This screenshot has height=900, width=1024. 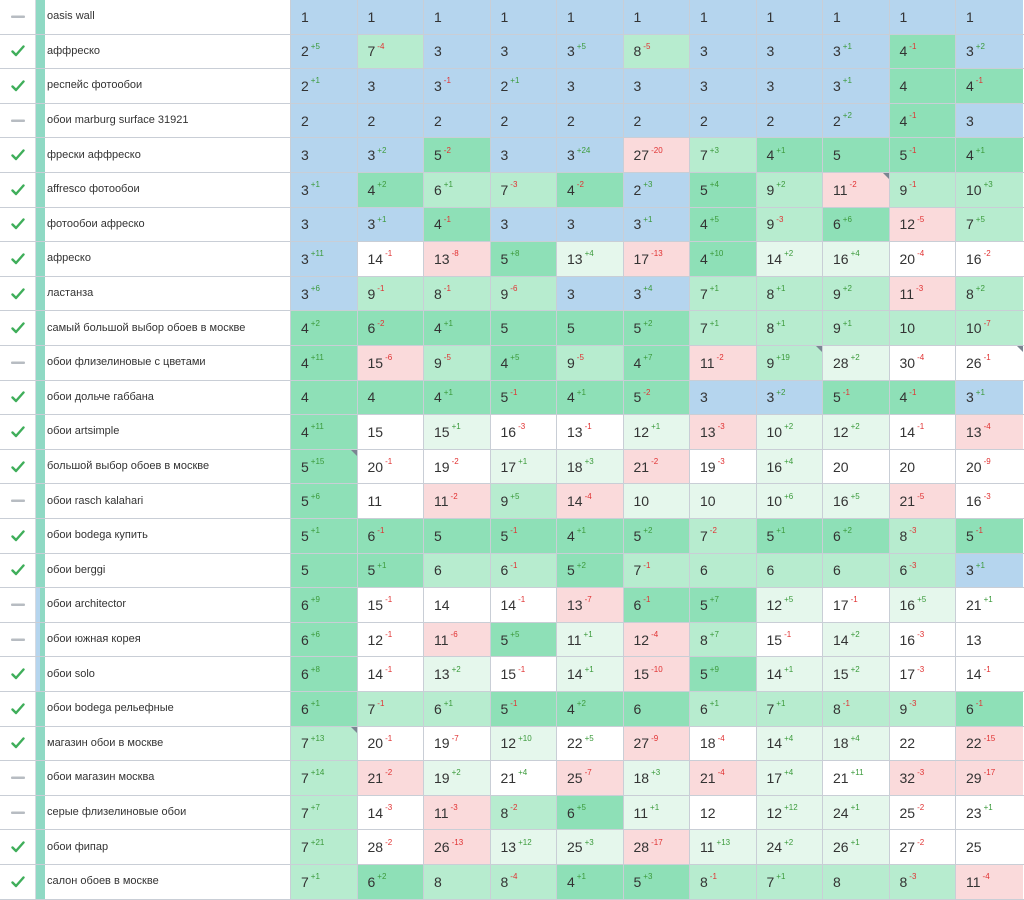 What do you see at coordinates (523, 293) in the screenshot?
I see `position-cell: 9 -6` at bounding box center [523, 293].